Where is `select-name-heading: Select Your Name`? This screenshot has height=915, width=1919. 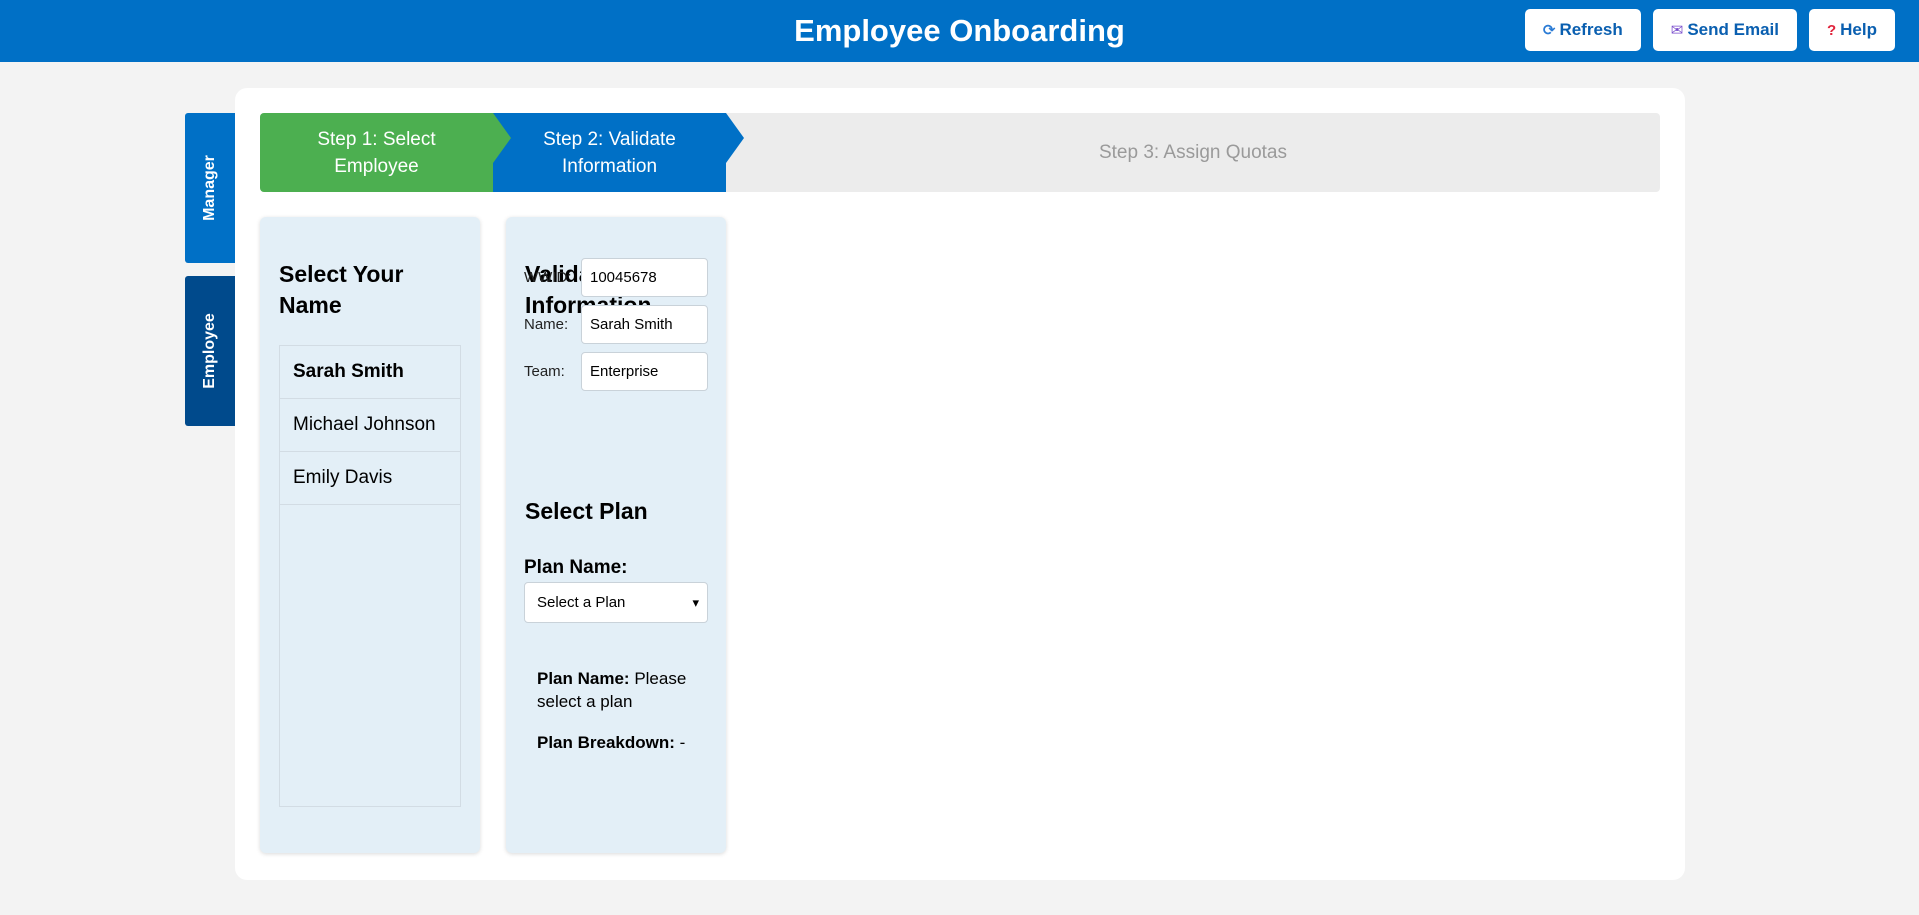
select-name-heading: Select Your Name is located at coordinates (341, 289).